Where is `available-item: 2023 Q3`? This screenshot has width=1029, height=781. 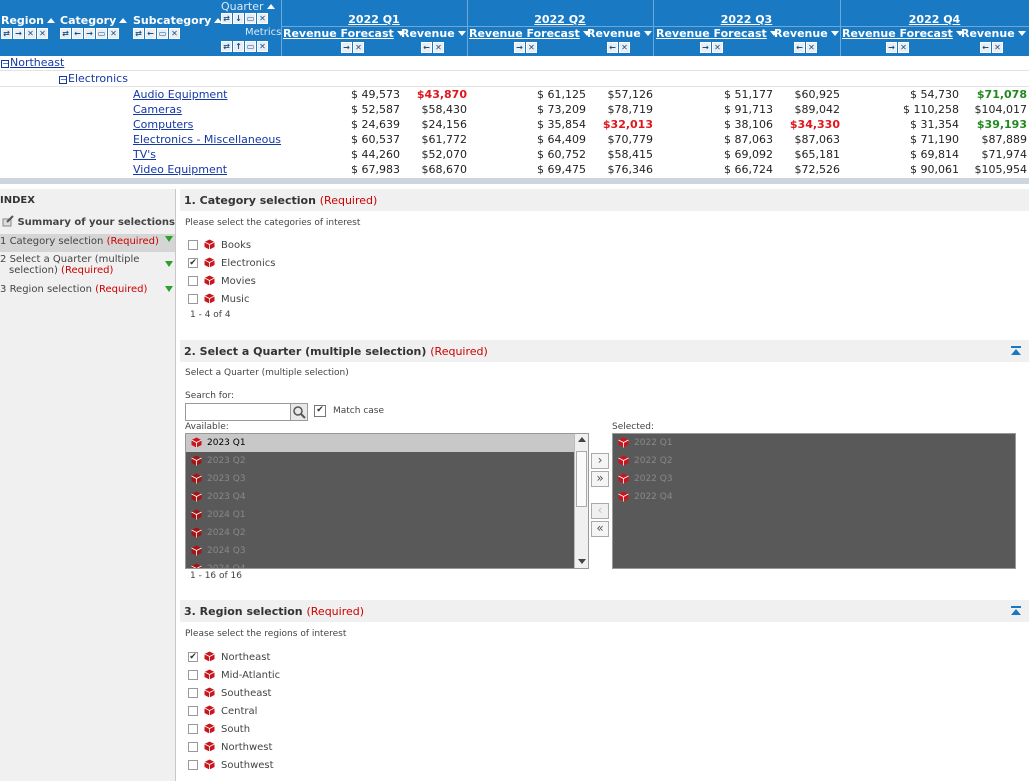 available-item: 2023 Q3 is located at coordinates (226, 479).